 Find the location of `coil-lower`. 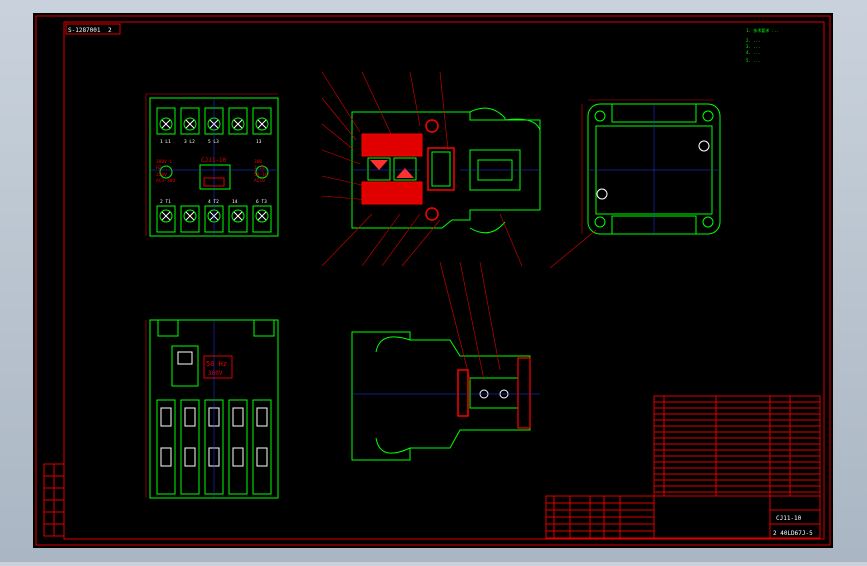

coil-lower is located at coordinates (392, 193).